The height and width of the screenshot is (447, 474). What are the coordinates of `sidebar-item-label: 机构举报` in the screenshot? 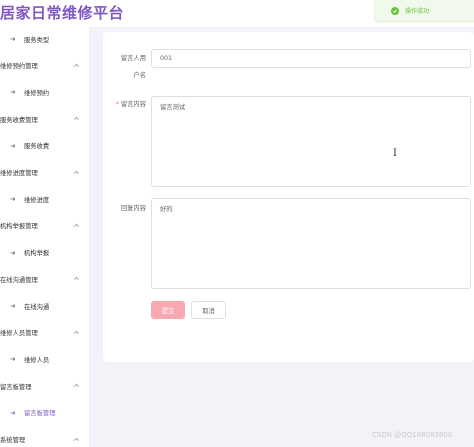 It's located at (37, 254).